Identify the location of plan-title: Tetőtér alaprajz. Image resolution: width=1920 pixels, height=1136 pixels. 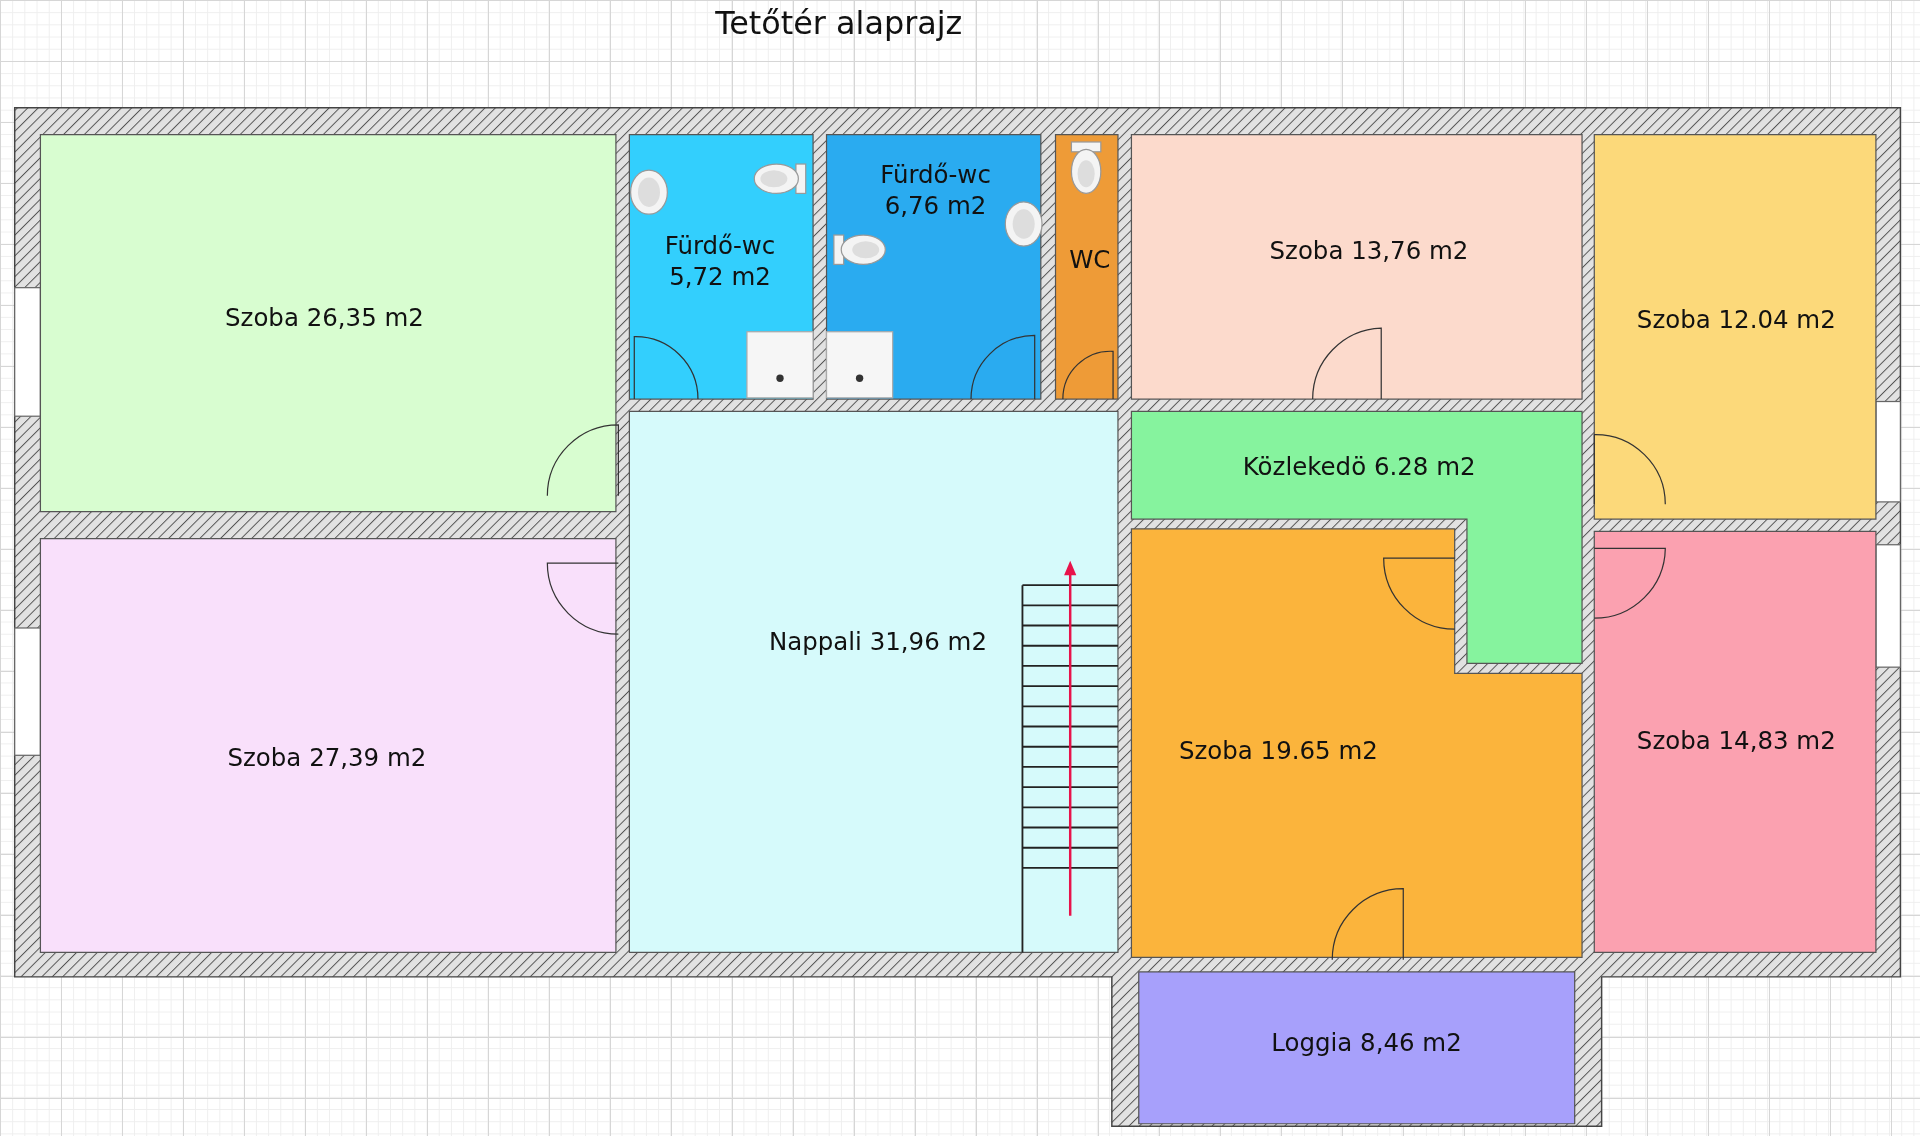
(839, 23).